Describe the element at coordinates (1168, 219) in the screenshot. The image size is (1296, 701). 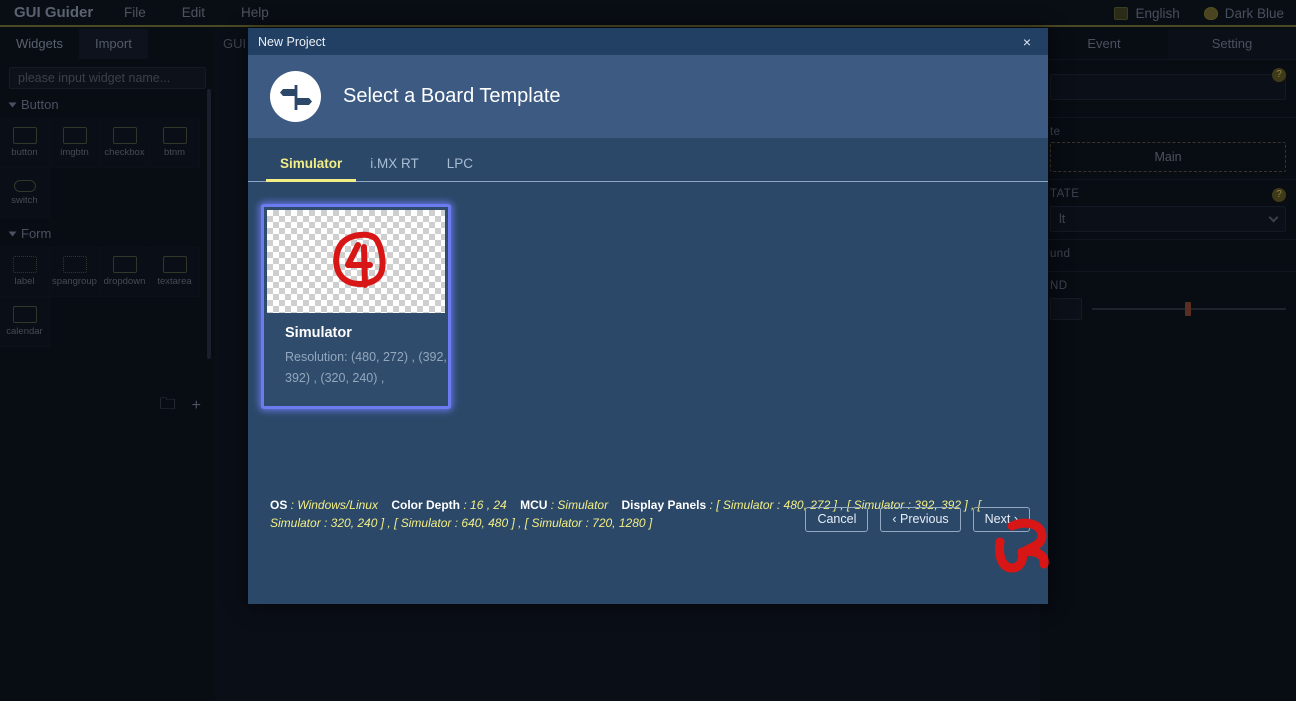
I see `state-select: lt` at that location.